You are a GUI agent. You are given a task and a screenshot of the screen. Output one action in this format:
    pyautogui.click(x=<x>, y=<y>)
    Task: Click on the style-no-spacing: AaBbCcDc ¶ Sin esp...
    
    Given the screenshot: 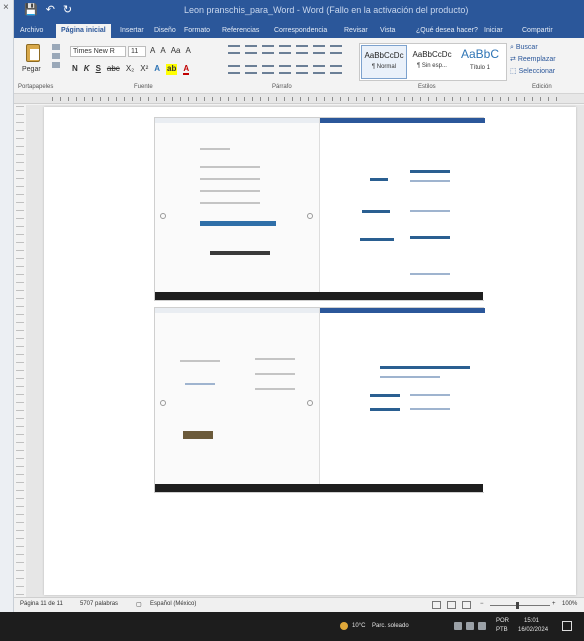 What is the action you would take?
    pyautogui.click(x=432, y=62)
    